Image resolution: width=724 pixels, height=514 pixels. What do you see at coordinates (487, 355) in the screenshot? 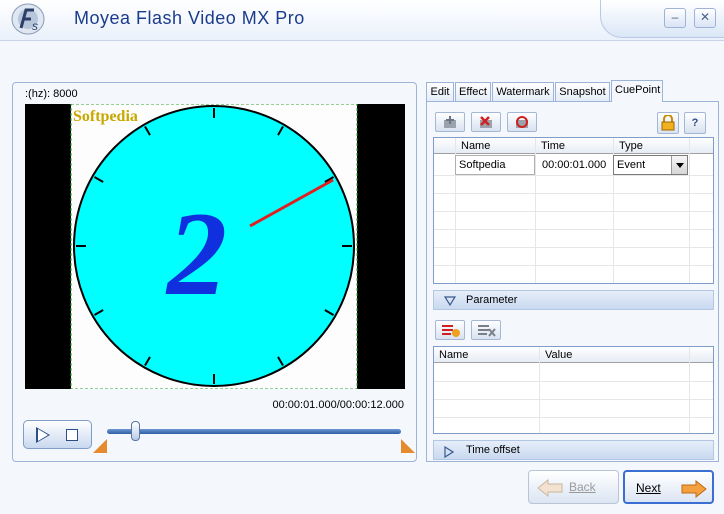
I see `param-col-name: Name` at bounding box center [487, 355].